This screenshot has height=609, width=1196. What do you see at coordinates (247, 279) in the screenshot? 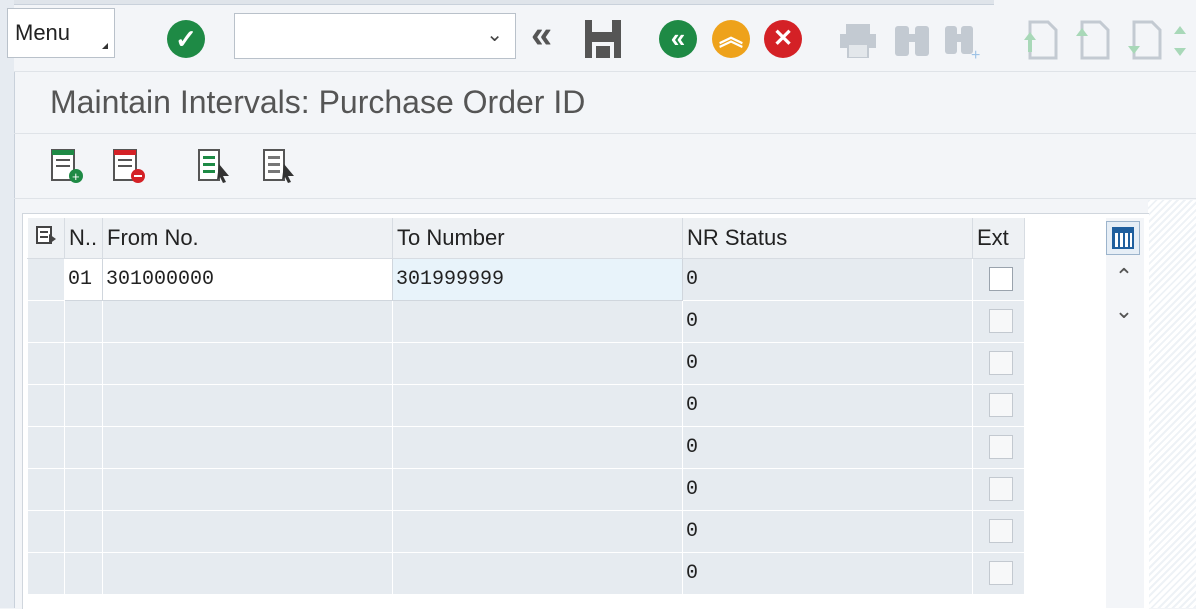
I see `cell-from: 301000000` at bounding box center [247, 279].